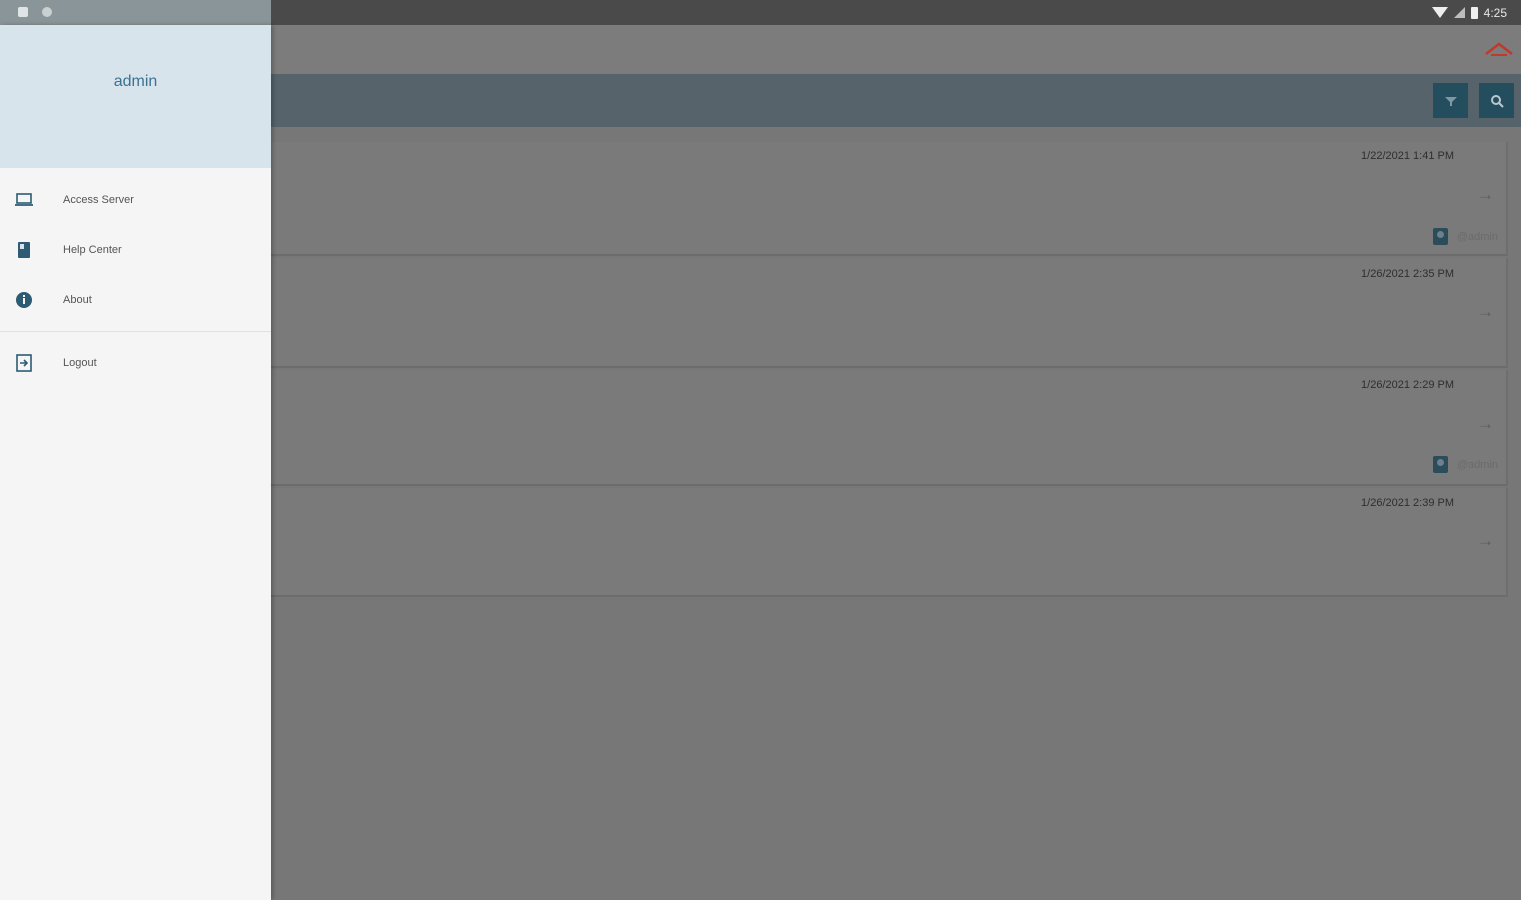 This screenshot has height=900, width=1521. I want to click on notification-icon, so click(23, 12).